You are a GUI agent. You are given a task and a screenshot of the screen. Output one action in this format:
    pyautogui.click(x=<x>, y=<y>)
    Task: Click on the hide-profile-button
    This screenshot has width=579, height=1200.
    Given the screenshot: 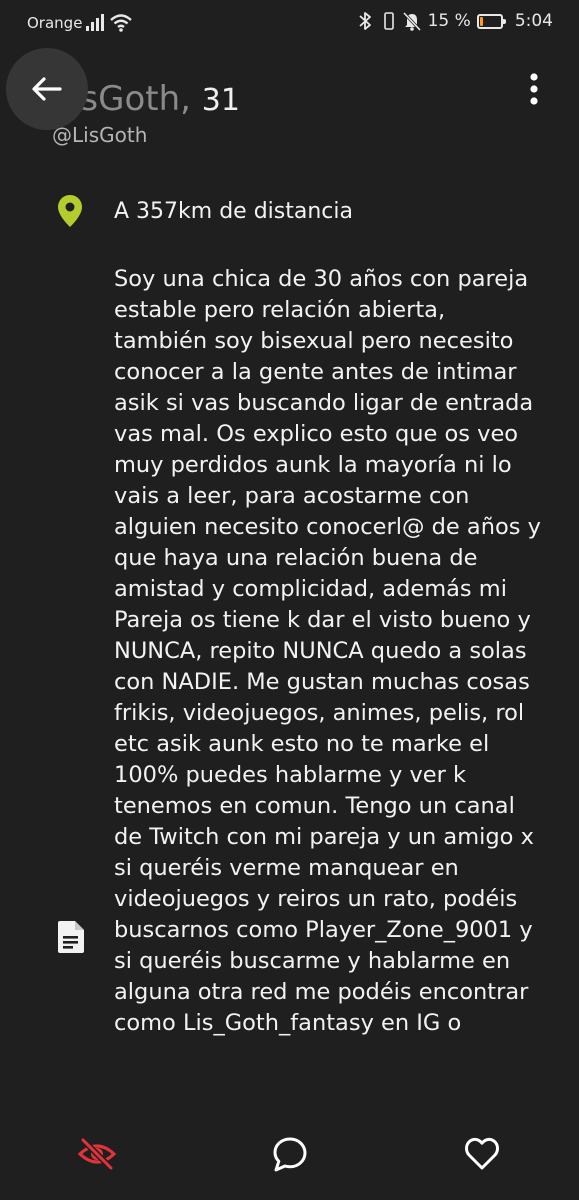 What is the action you would take?
    pyautogui.click(x=97, y=1154)
    